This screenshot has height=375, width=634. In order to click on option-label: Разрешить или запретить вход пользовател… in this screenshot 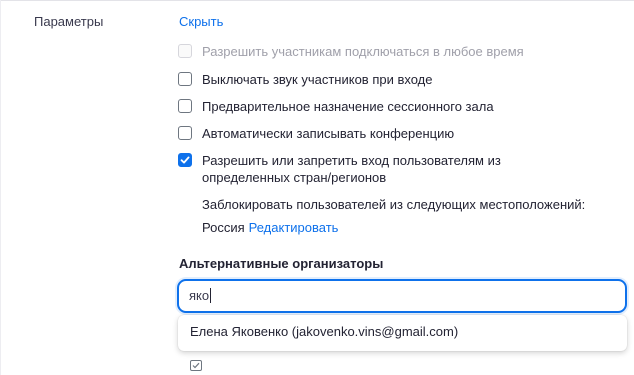, I will do `click(351, 169)`.